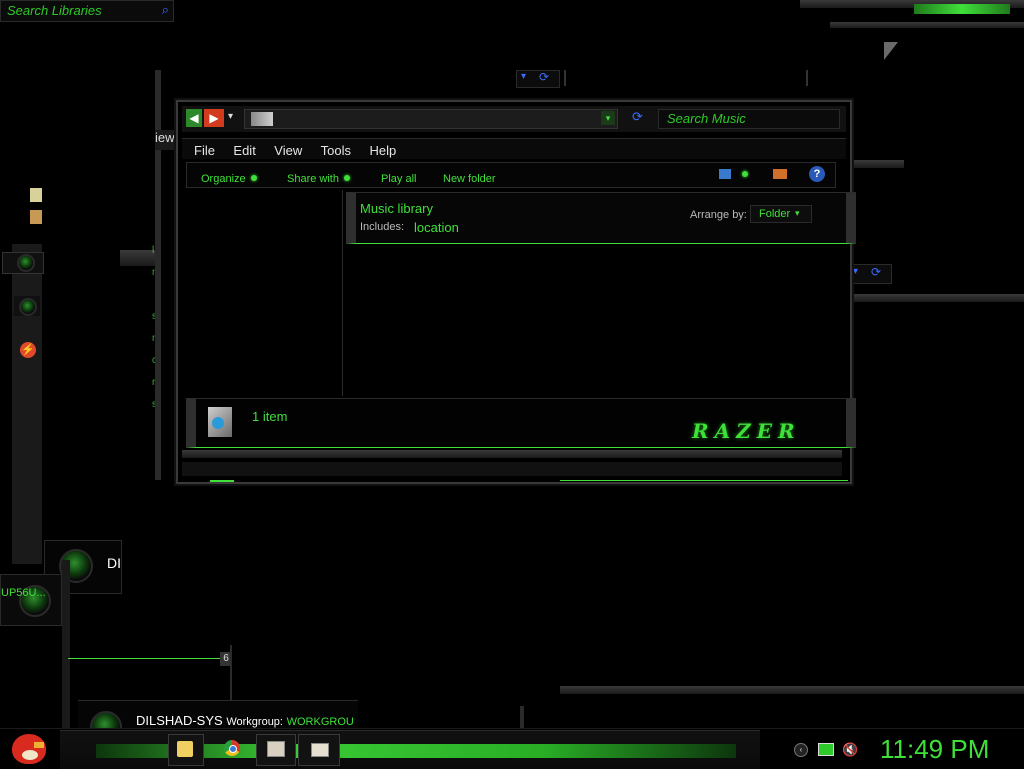 The image size is (1024, 769). Describe the element at coordinates (230, 116) in the screenshot. I see `recent-pages-chevron-icon: ▾` at that location.